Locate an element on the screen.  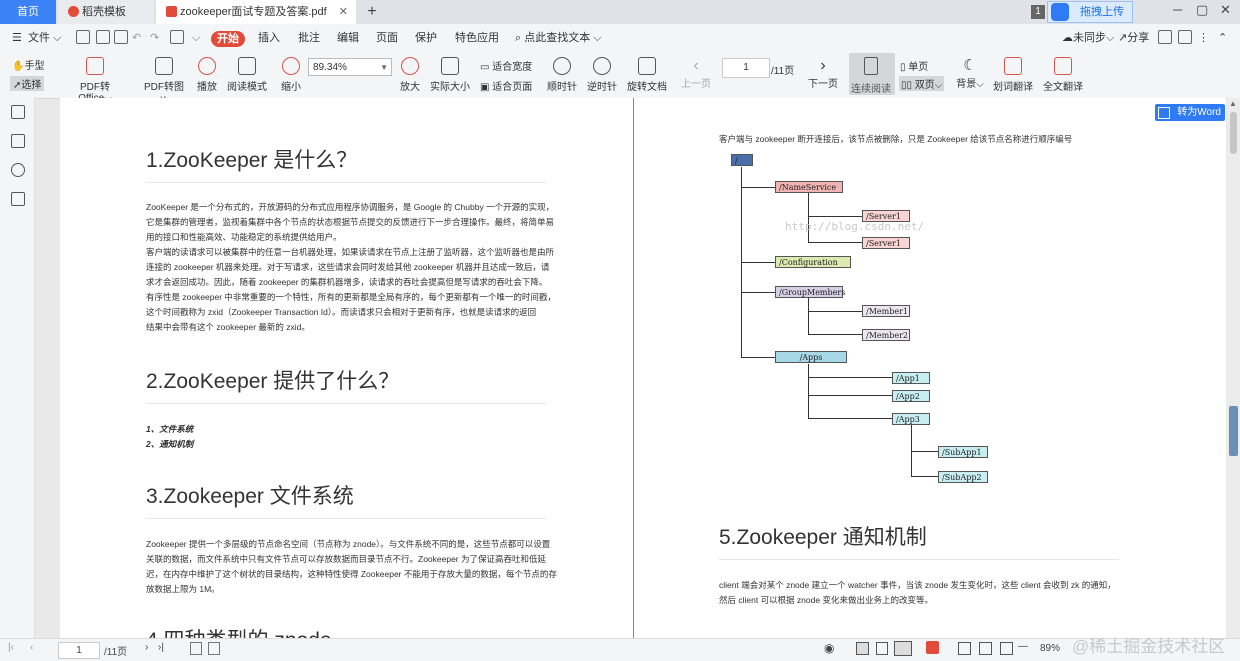
tree-node-member1: /Member1 is located at coordinates (886, 311).